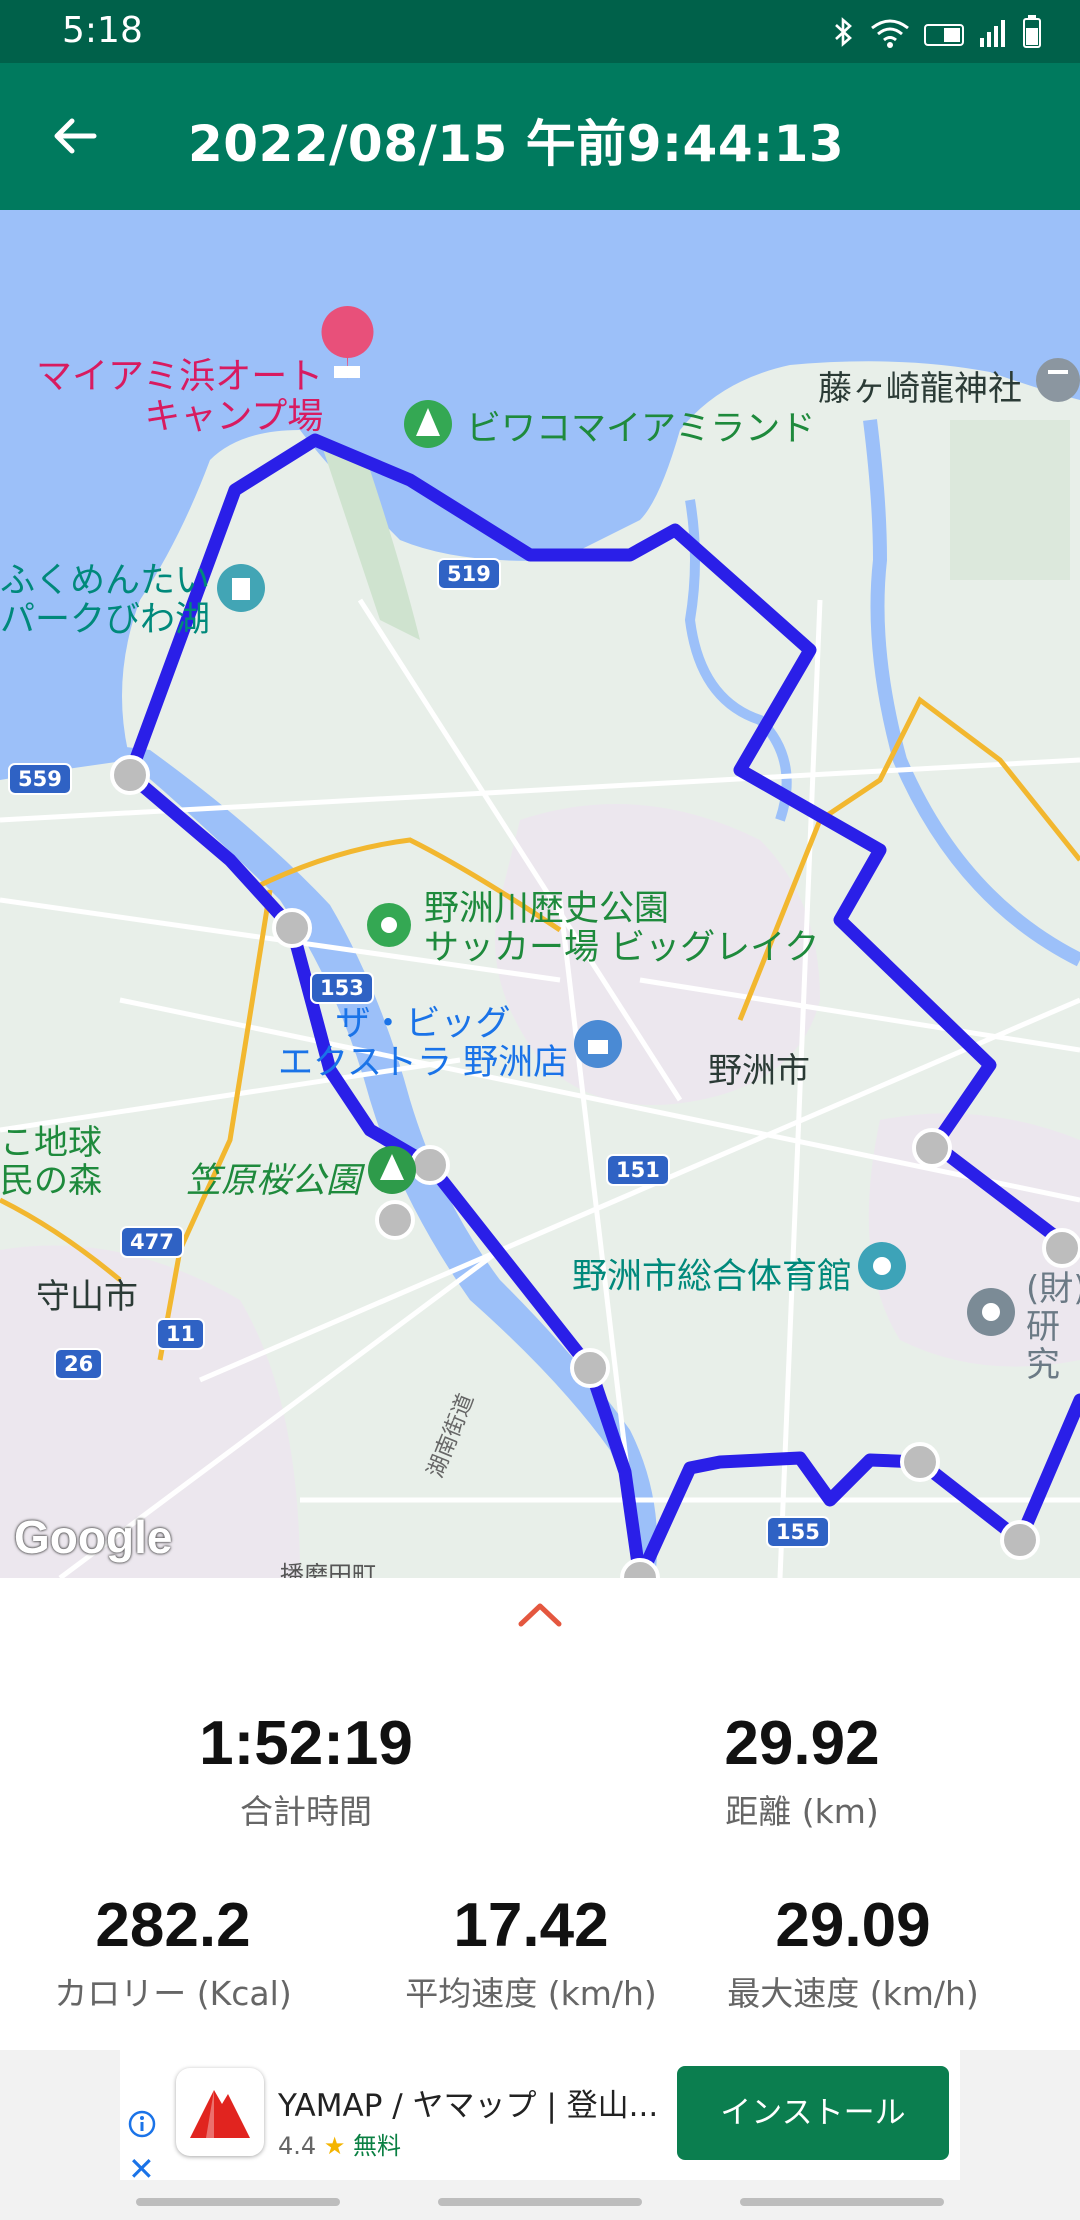 The height and width of the screenshot is (2220, 1080). What do you see at coordinates (1058, 380) in the screenshot?
I see `shrine-pin-icon` at bounding box center [1058, 380].